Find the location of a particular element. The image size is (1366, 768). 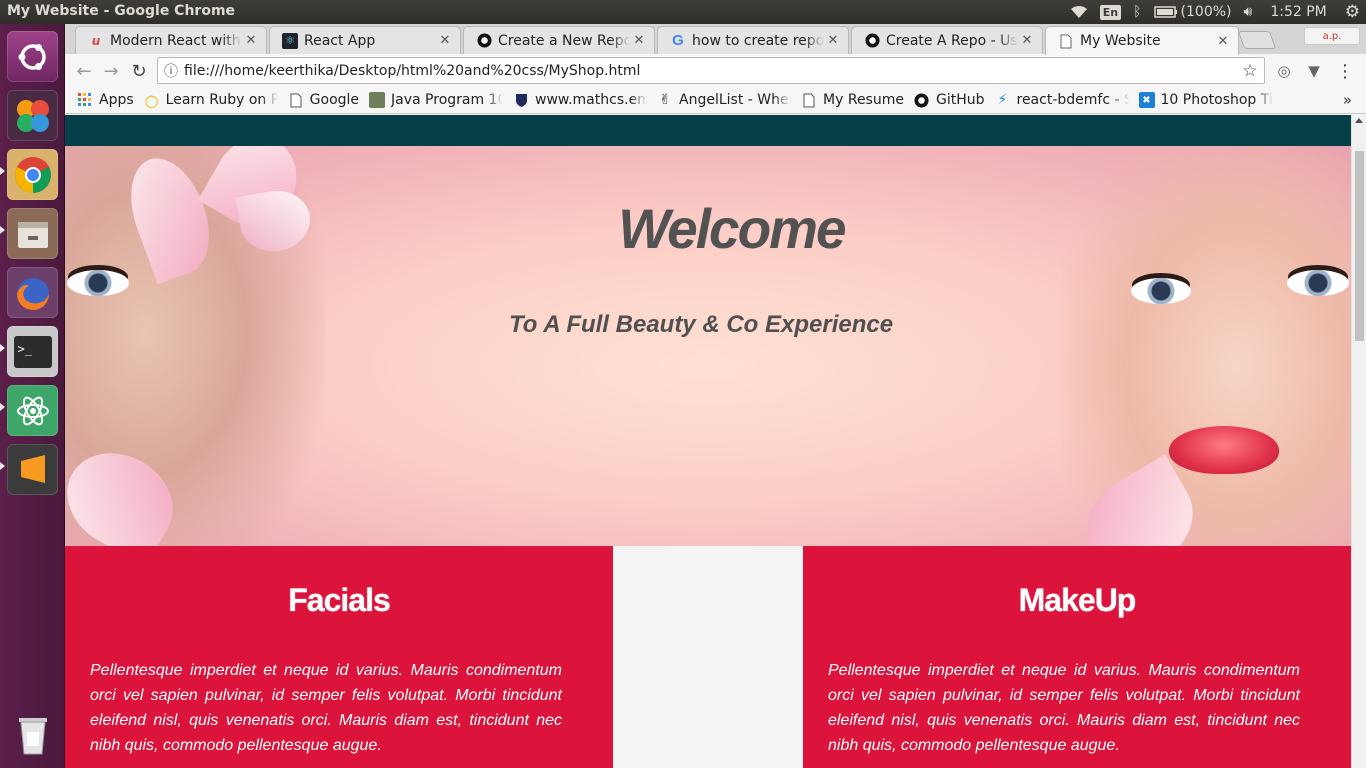

battery-percent: (100%) is located at coordinates (1206, 12).